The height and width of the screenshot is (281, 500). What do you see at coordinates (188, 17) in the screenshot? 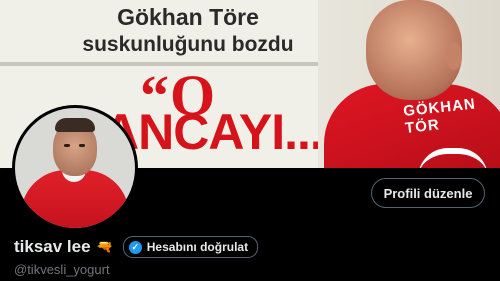
I see `headline-line-1: Gökhan Töre` at bounding box center [188, 17].